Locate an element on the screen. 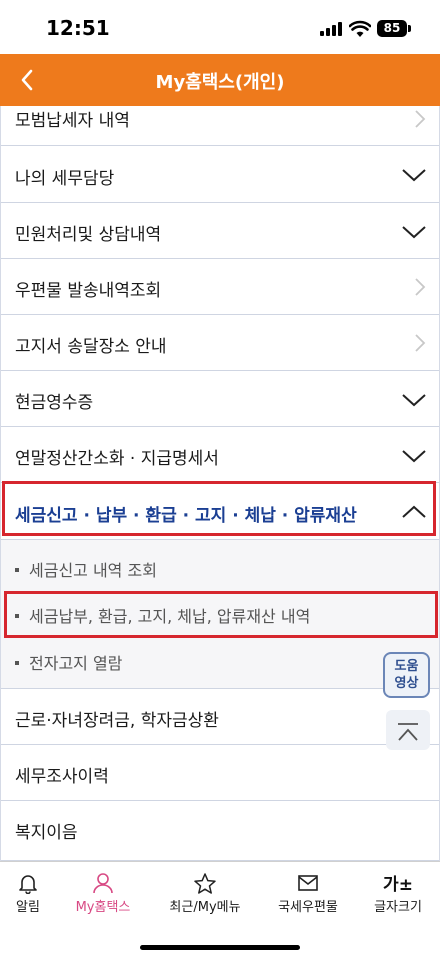 Image resolution: width=440 pixels, height=960 pixels. menu-item-label: 연말정산간소화 · 지급명세서 is located at coordinates (117, 459).